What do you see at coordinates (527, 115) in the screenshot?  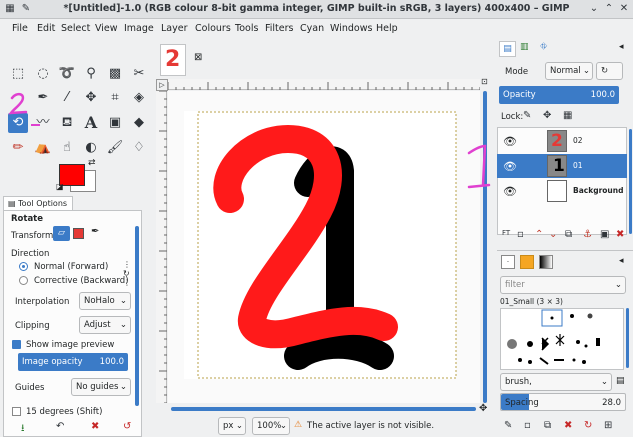 I see `lock-pixels-icon: ✎` at bounding box center [527, 115].